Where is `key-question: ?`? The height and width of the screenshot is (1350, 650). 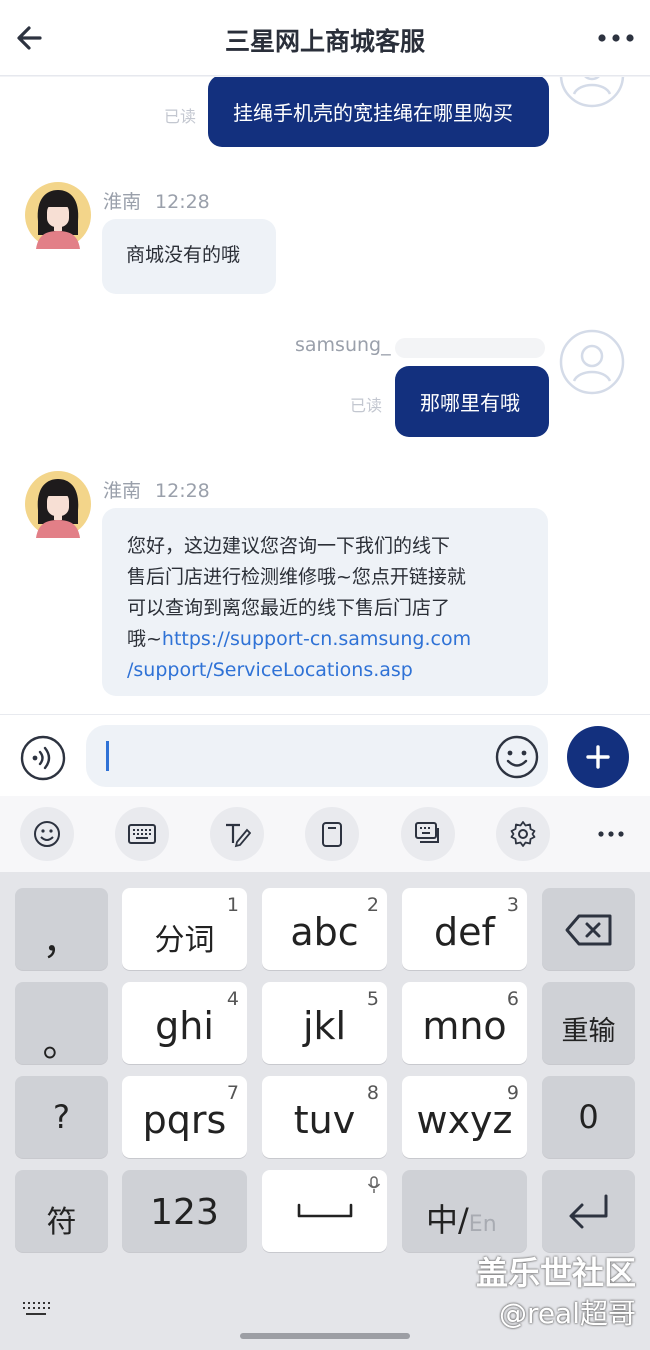
key-question: ? is located at coordinates (61, 1117).